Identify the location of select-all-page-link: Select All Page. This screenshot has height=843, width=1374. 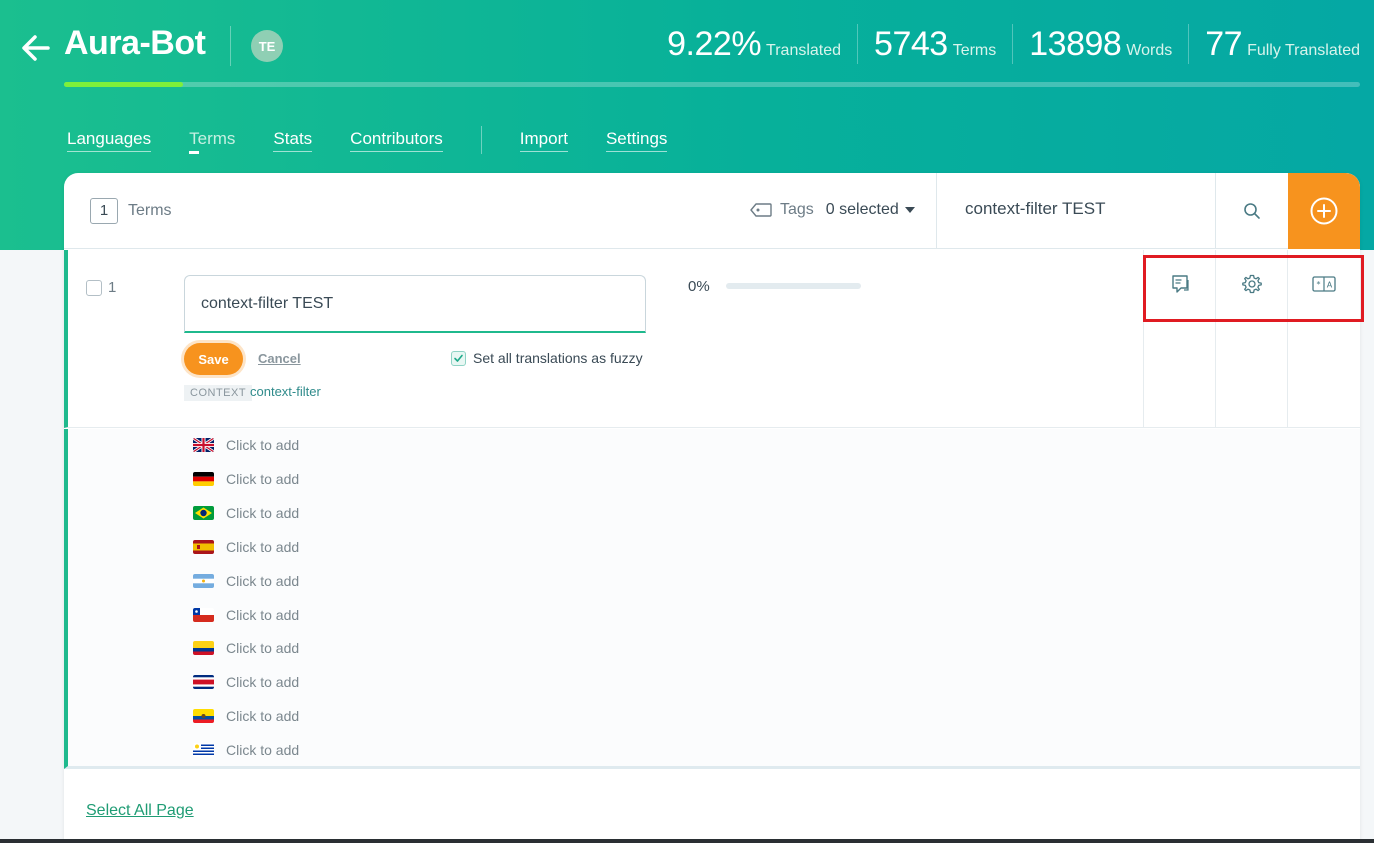
(140, 811).